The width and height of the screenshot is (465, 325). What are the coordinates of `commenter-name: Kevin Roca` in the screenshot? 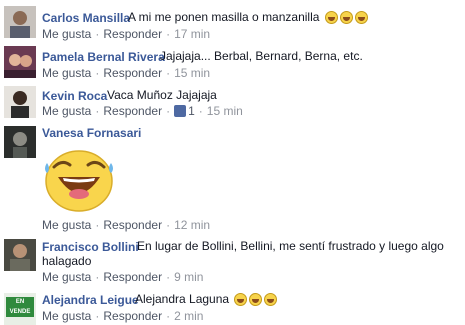 It's located at (74, 96).